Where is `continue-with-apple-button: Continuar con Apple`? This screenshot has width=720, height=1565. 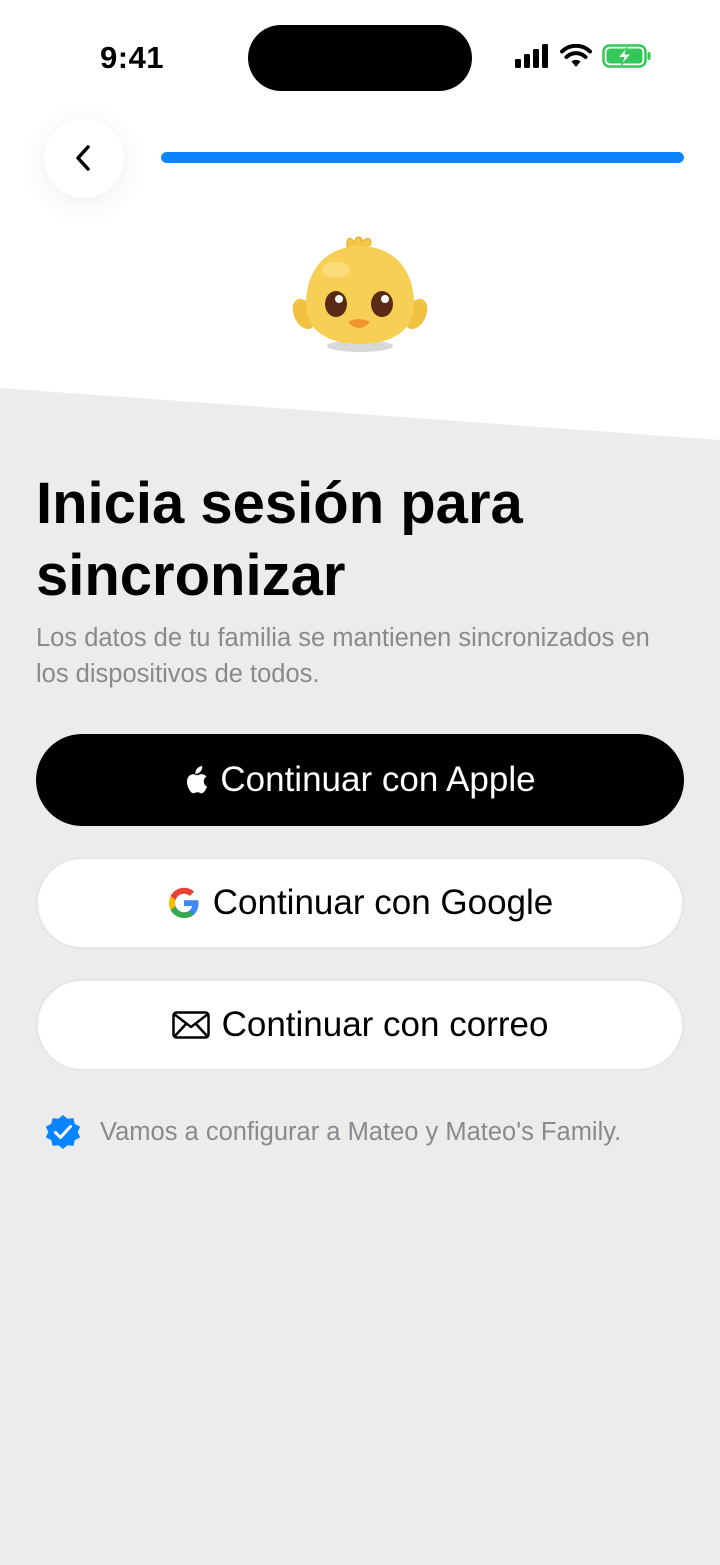
continue-with-apple-button: Continuar con Apple is located at coordinates (360, 780).